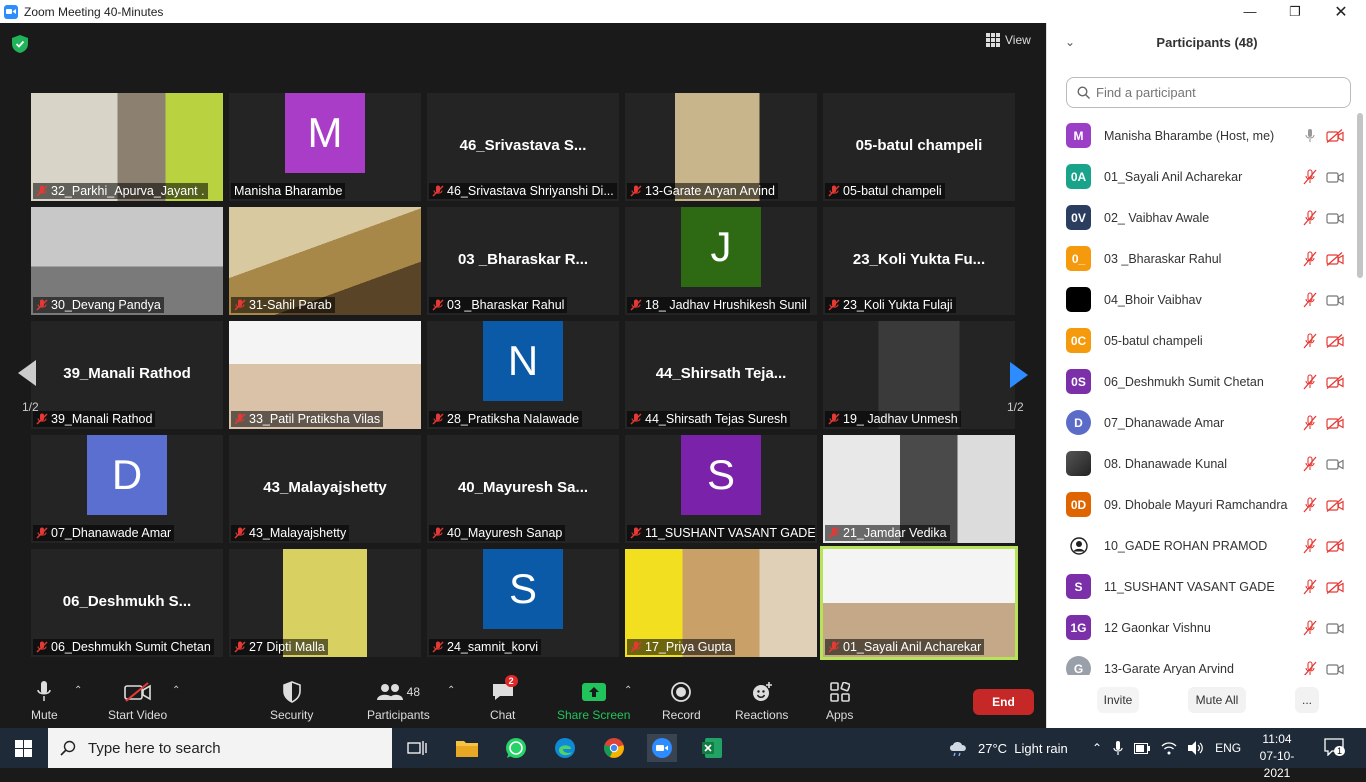 Image resolution: width=1366 pixels, height=782 pixels. What do you see at coordinates (721, 489) in the screenshot?
I see `participant-video-tile: S 11_SUSHANT VASANT GADE` at bounding box center [721, 489].